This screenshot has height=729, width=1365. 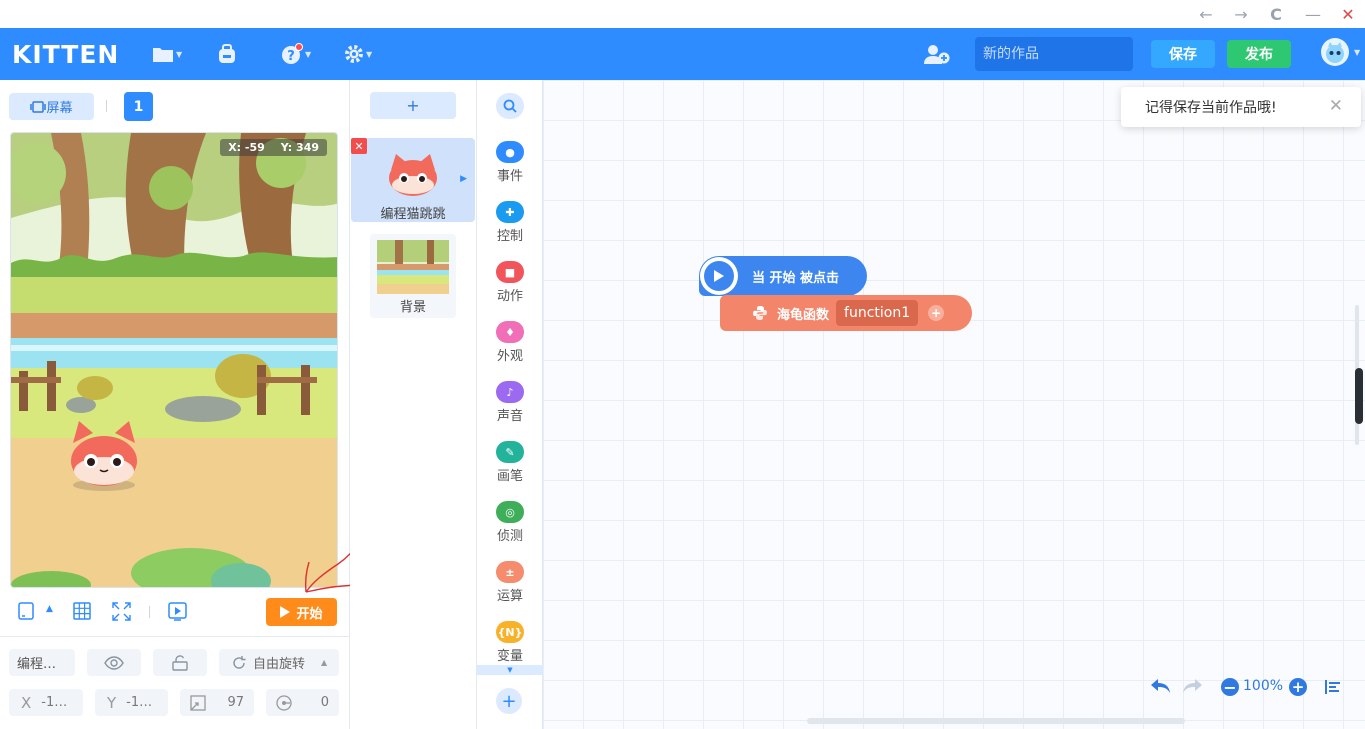 I want to click on block-search-button, so click(x=510, y=106).